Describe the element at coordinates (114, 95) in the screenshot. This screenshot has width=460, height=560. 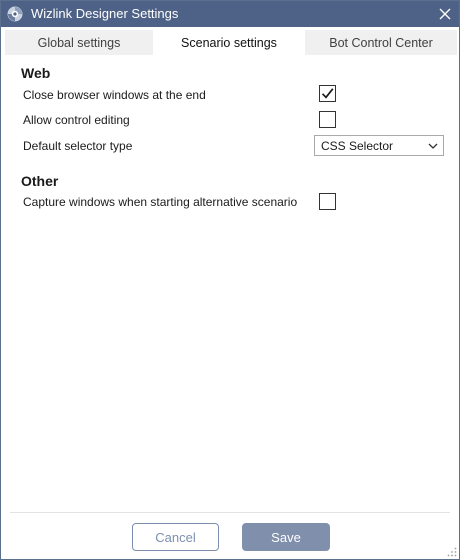
I see `close-browser-label: Close browser windows at the end` at that location.